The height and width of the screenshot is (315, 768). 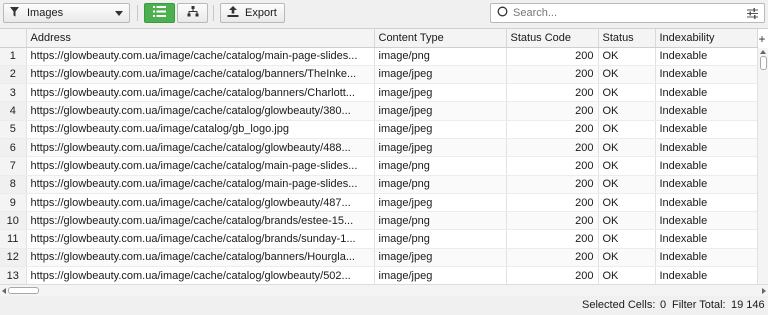 What do you see at coordinates (763, 52) in the screenshot?
I see `scroll-up-arrow-icon` at bounding box center [763, 52].